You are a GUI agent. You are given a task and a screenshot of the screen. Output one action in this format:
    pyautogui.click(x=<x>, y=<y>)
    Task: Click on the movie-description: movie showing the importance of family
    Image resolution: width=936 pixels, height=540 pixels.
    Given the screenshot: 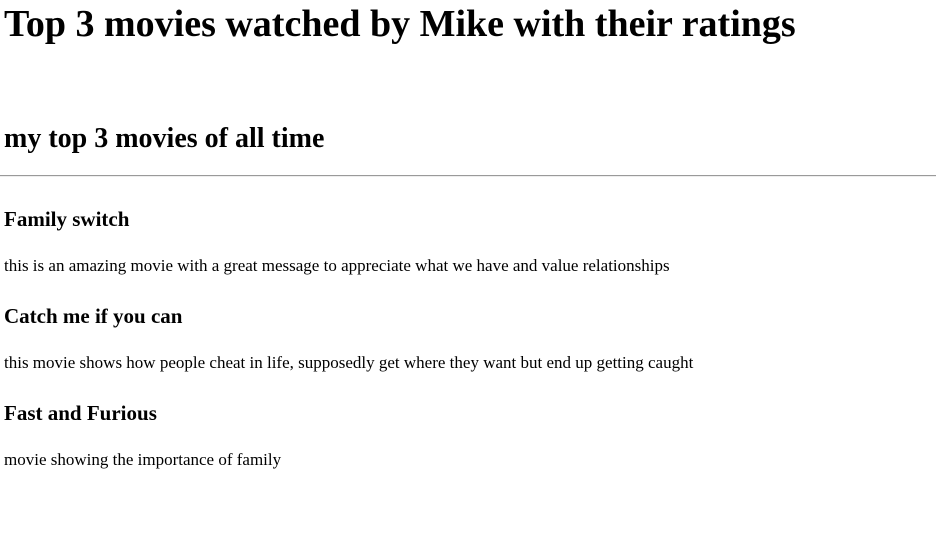 What is the action you would take?
    pyautogui.click(x=143, y=459)
    